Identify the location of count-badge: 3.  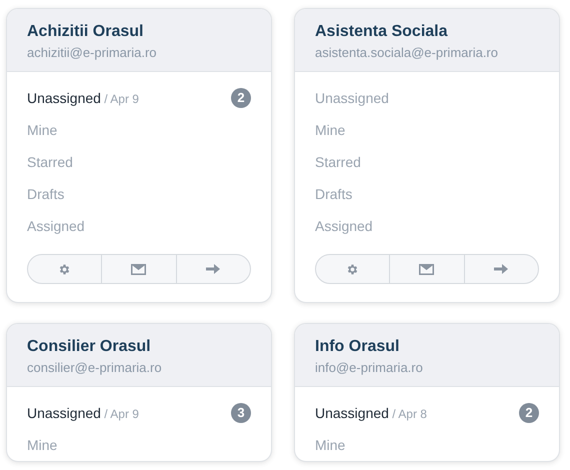
(241, 413).